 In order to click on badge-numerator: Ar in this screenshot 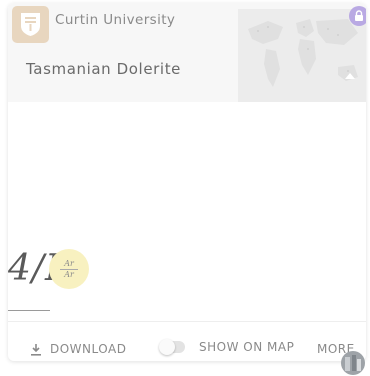, I will do `click(69, 263)`.